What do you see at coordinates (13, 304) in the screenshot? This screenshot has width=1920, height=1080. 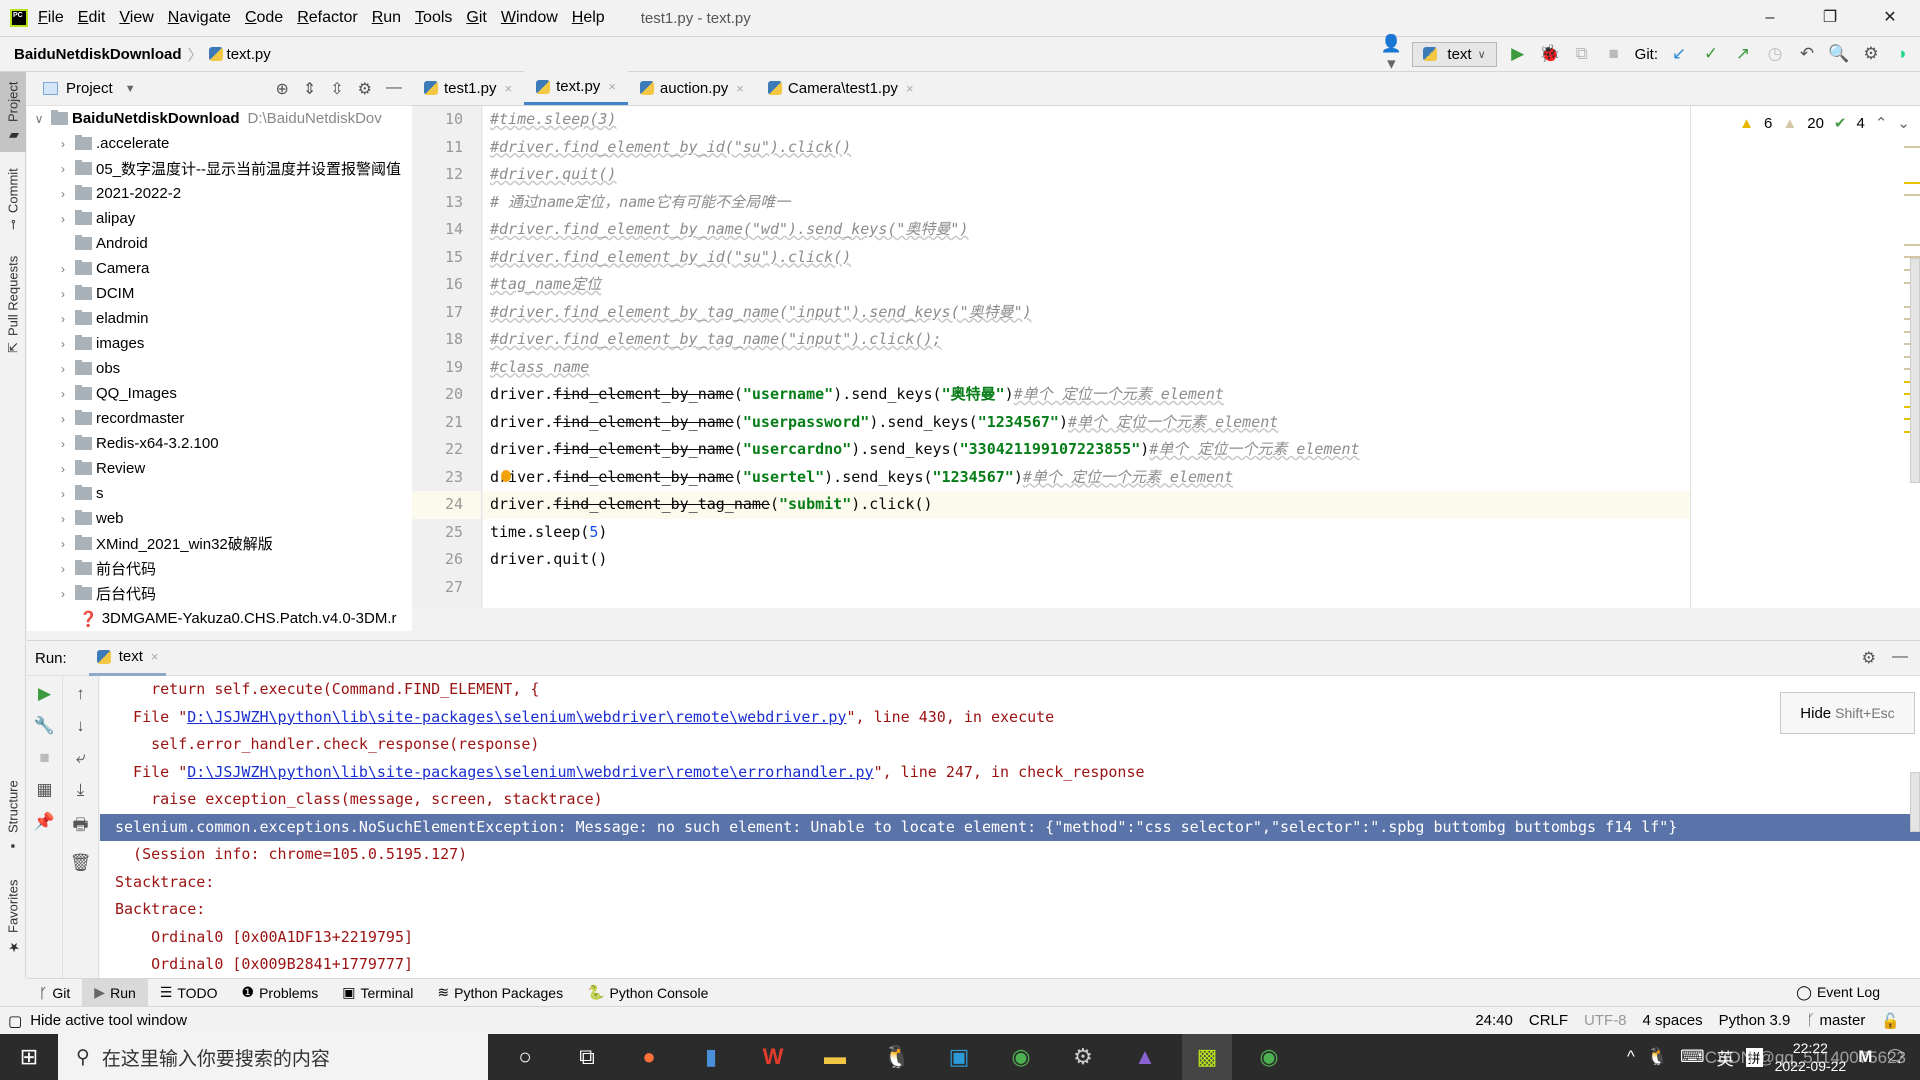 I see `side-tab-pull-requests: ⇱ Pull Requests` at bounding box center [13, 304].